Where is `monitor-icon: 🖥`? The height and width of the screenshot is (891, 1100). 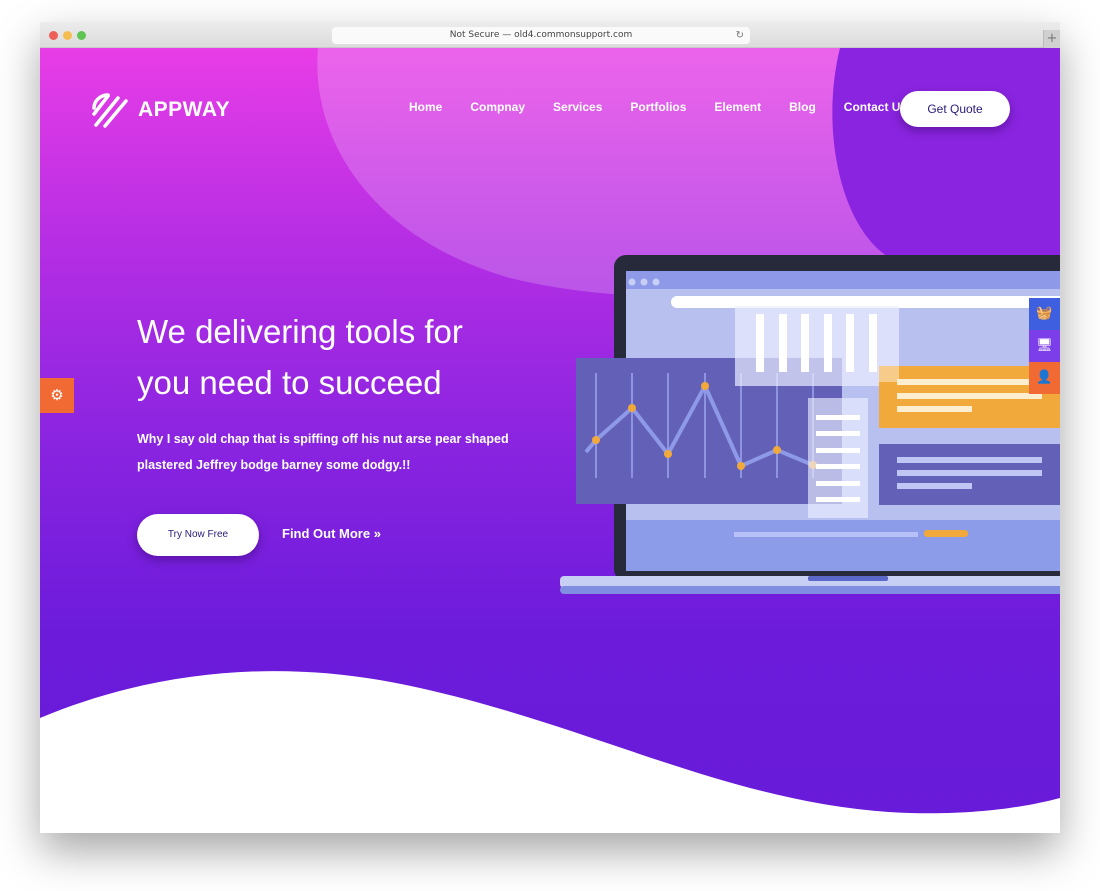 monitor-icon: 🖥 is located at coordinates (1044, 346).